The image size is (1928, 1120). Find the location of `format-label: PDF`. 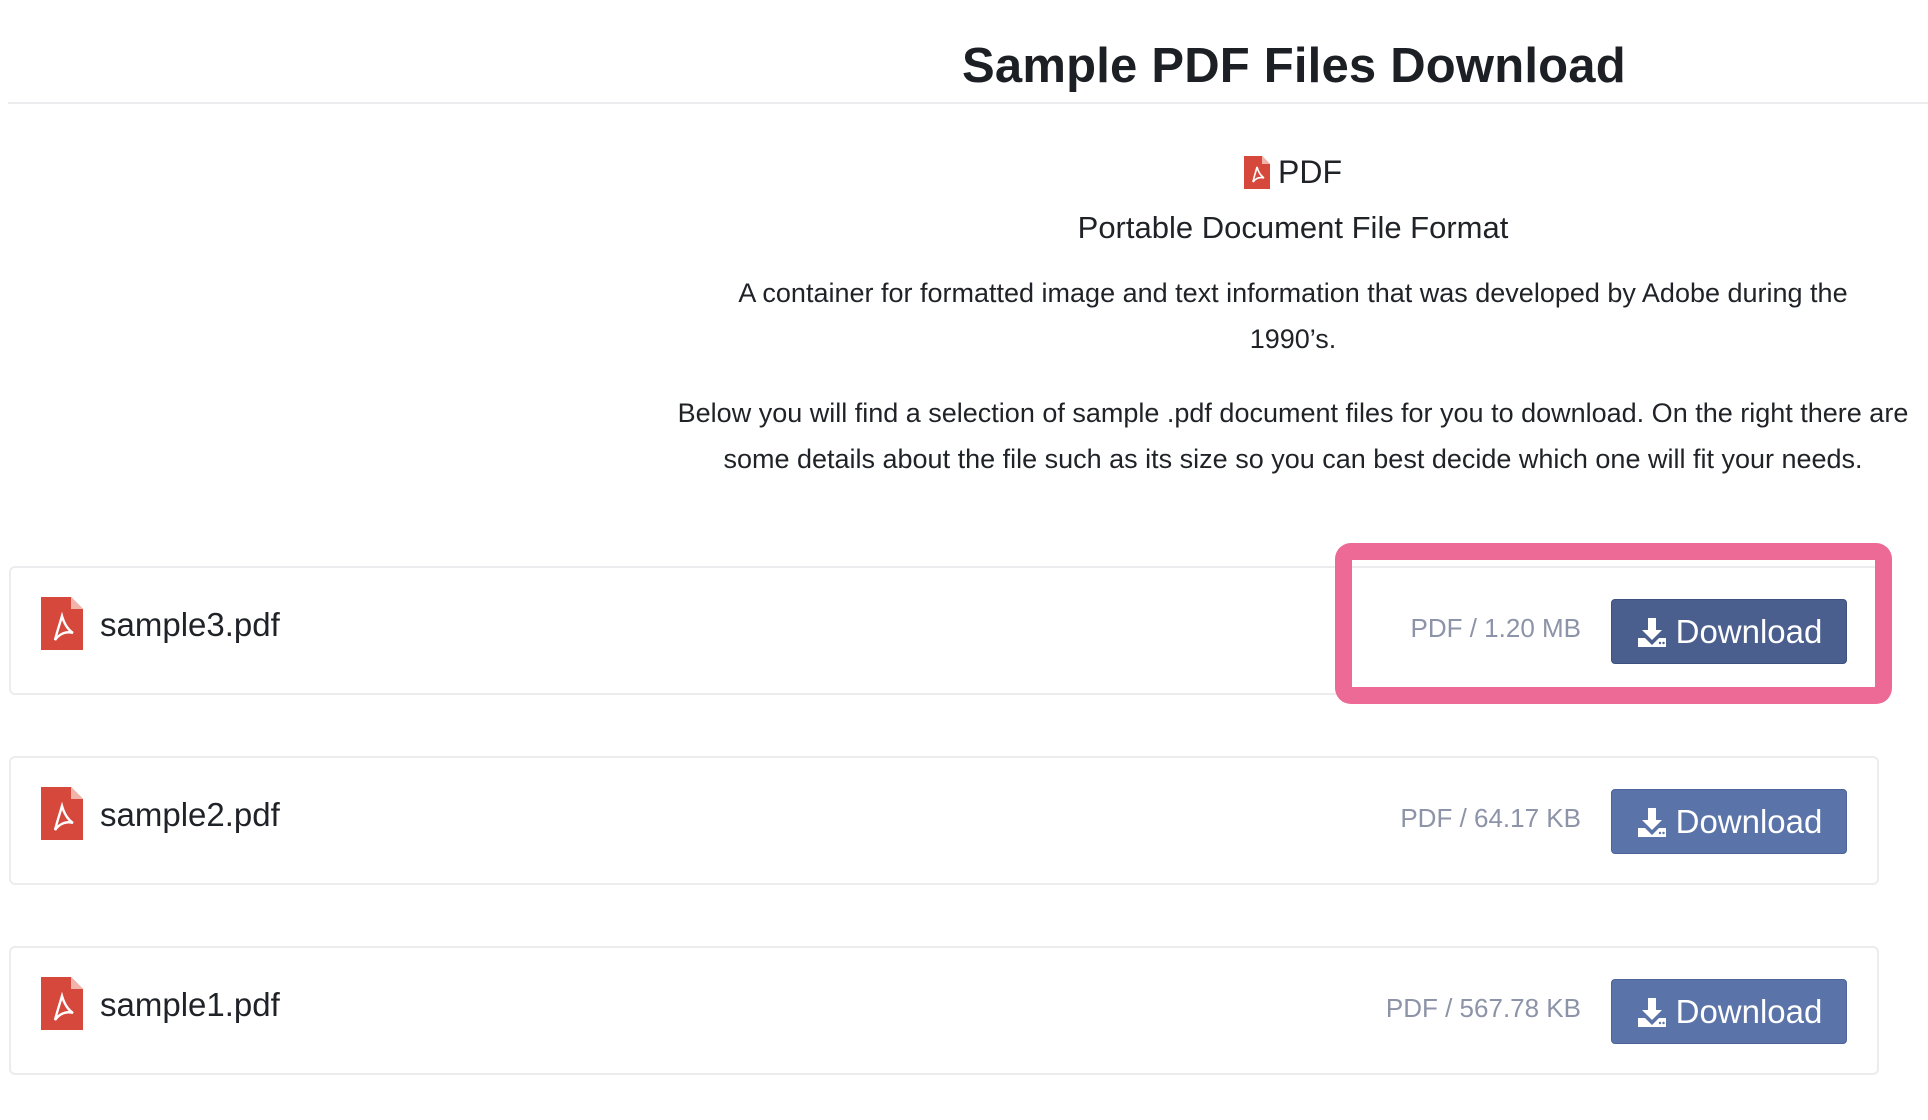

format-label: PDF is located at coordinates (1310, 171).